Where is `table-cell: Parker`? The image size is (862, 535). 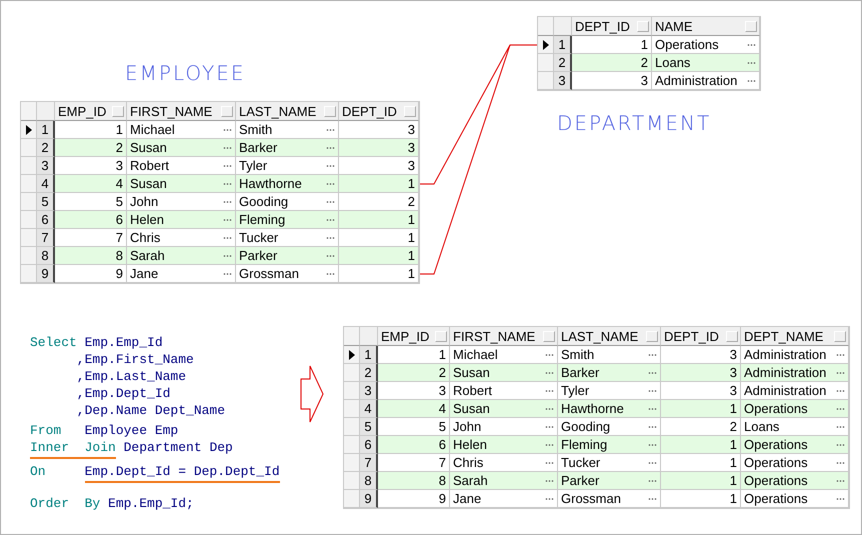 table-cell: Parker is located at coordinates (580, 480).